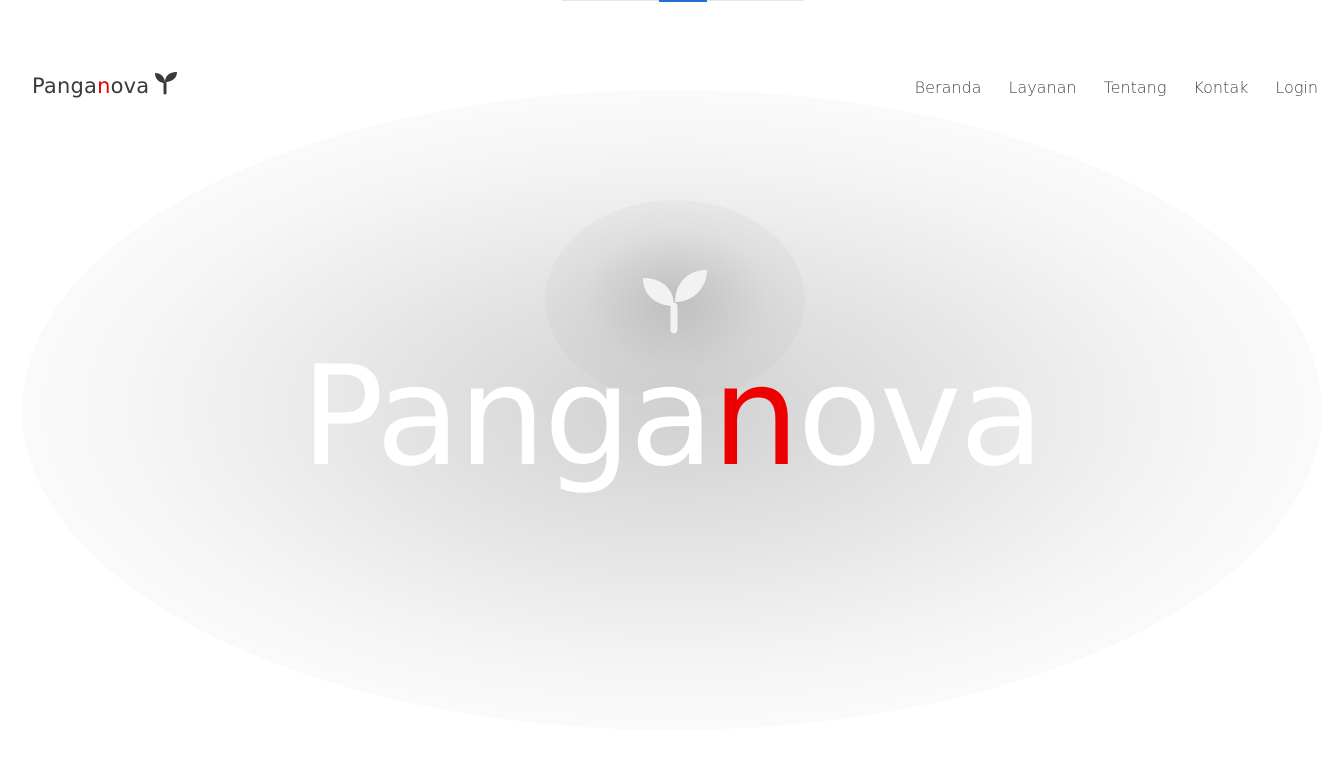 The image size is (1343, 768). I want to click on brand-logo-link: Panganova, so click(105, 84).